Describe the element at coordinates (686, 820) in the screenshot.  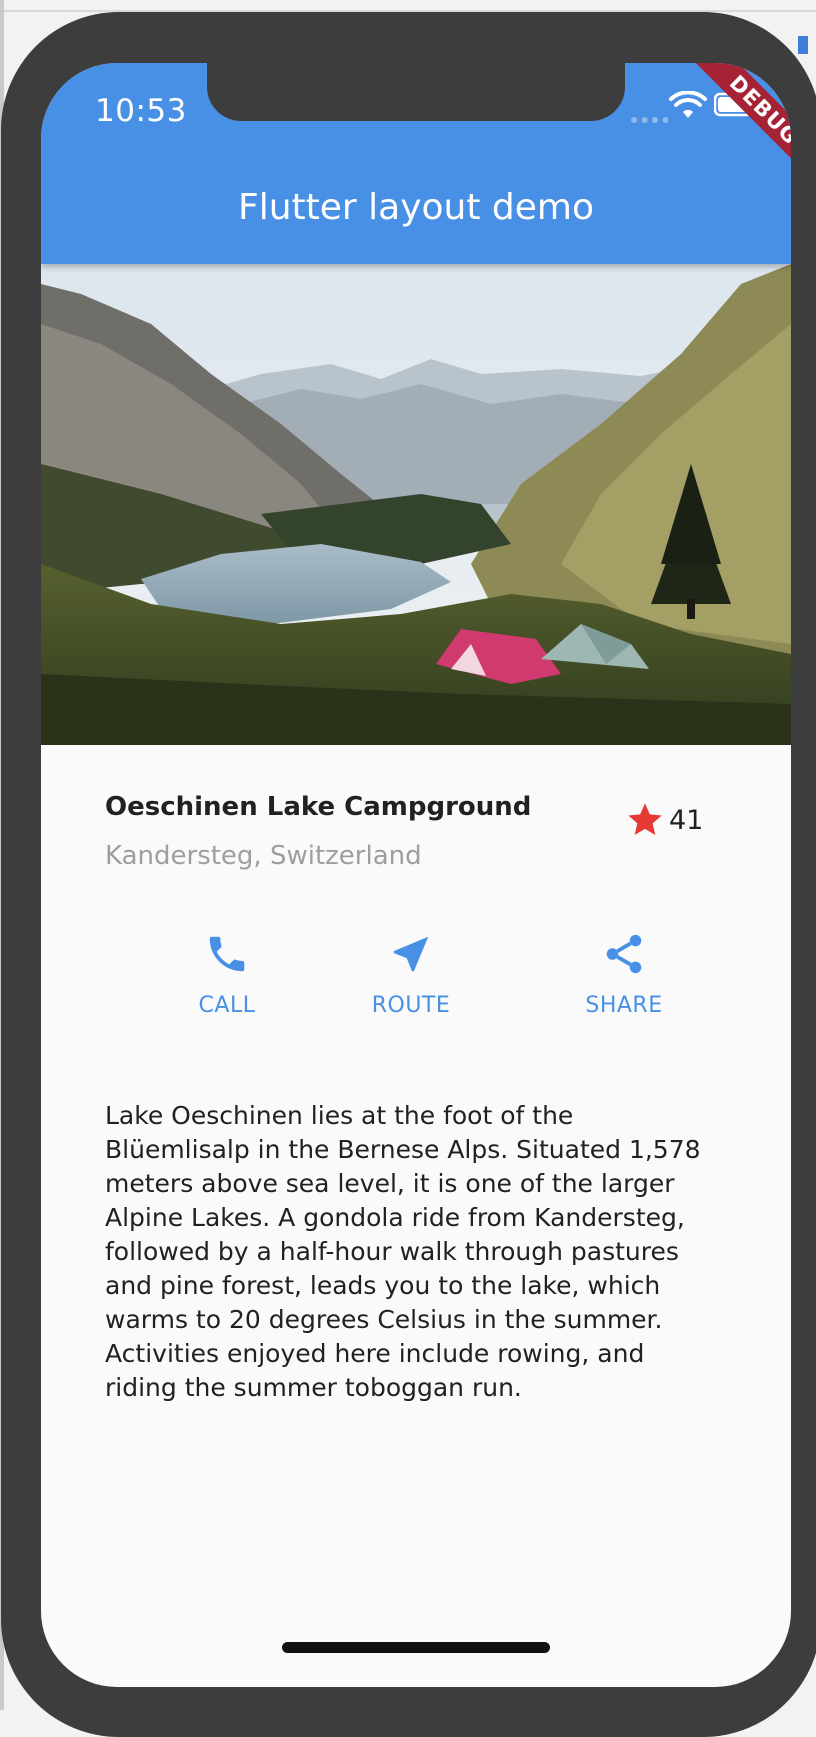
I see `rating-count: 41` at that location.